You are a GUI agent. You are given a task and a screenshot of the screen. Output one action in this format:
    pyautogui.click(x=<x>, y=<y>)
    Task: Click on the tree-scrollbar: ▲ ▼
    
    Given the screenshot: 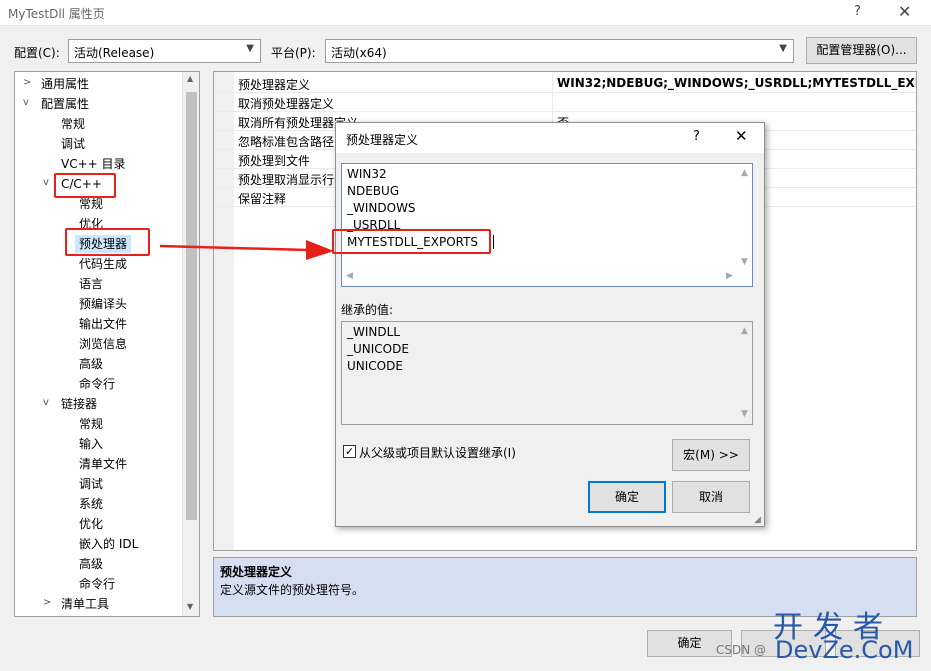 What is the action you would take?
    pyautogui.click(x=190, y=344)
    